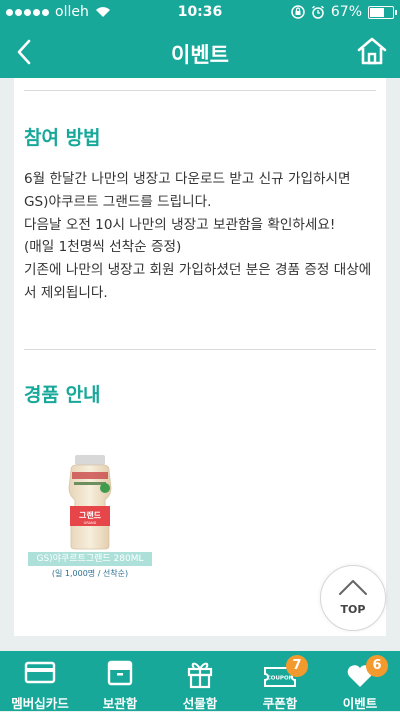 The height and width of the screenshot is (712, 400). I want to click on coupon-icon-text: COUPON, so click(280, 679).